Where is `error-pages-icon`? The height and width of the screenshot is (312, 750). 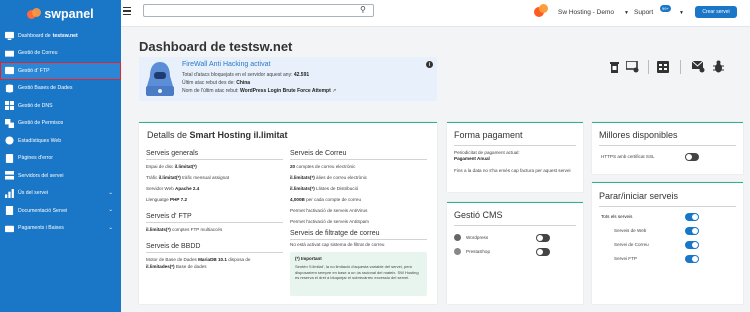
error-pages-icon is located at coordinates (9, 158).